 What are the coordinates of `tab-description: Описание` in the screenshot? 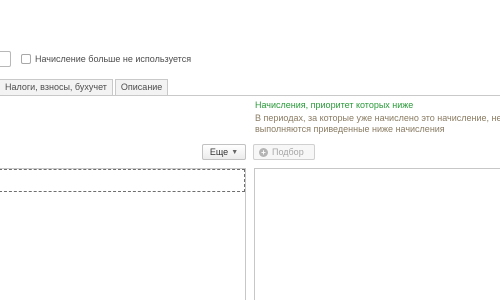 It's located at (141, 87).